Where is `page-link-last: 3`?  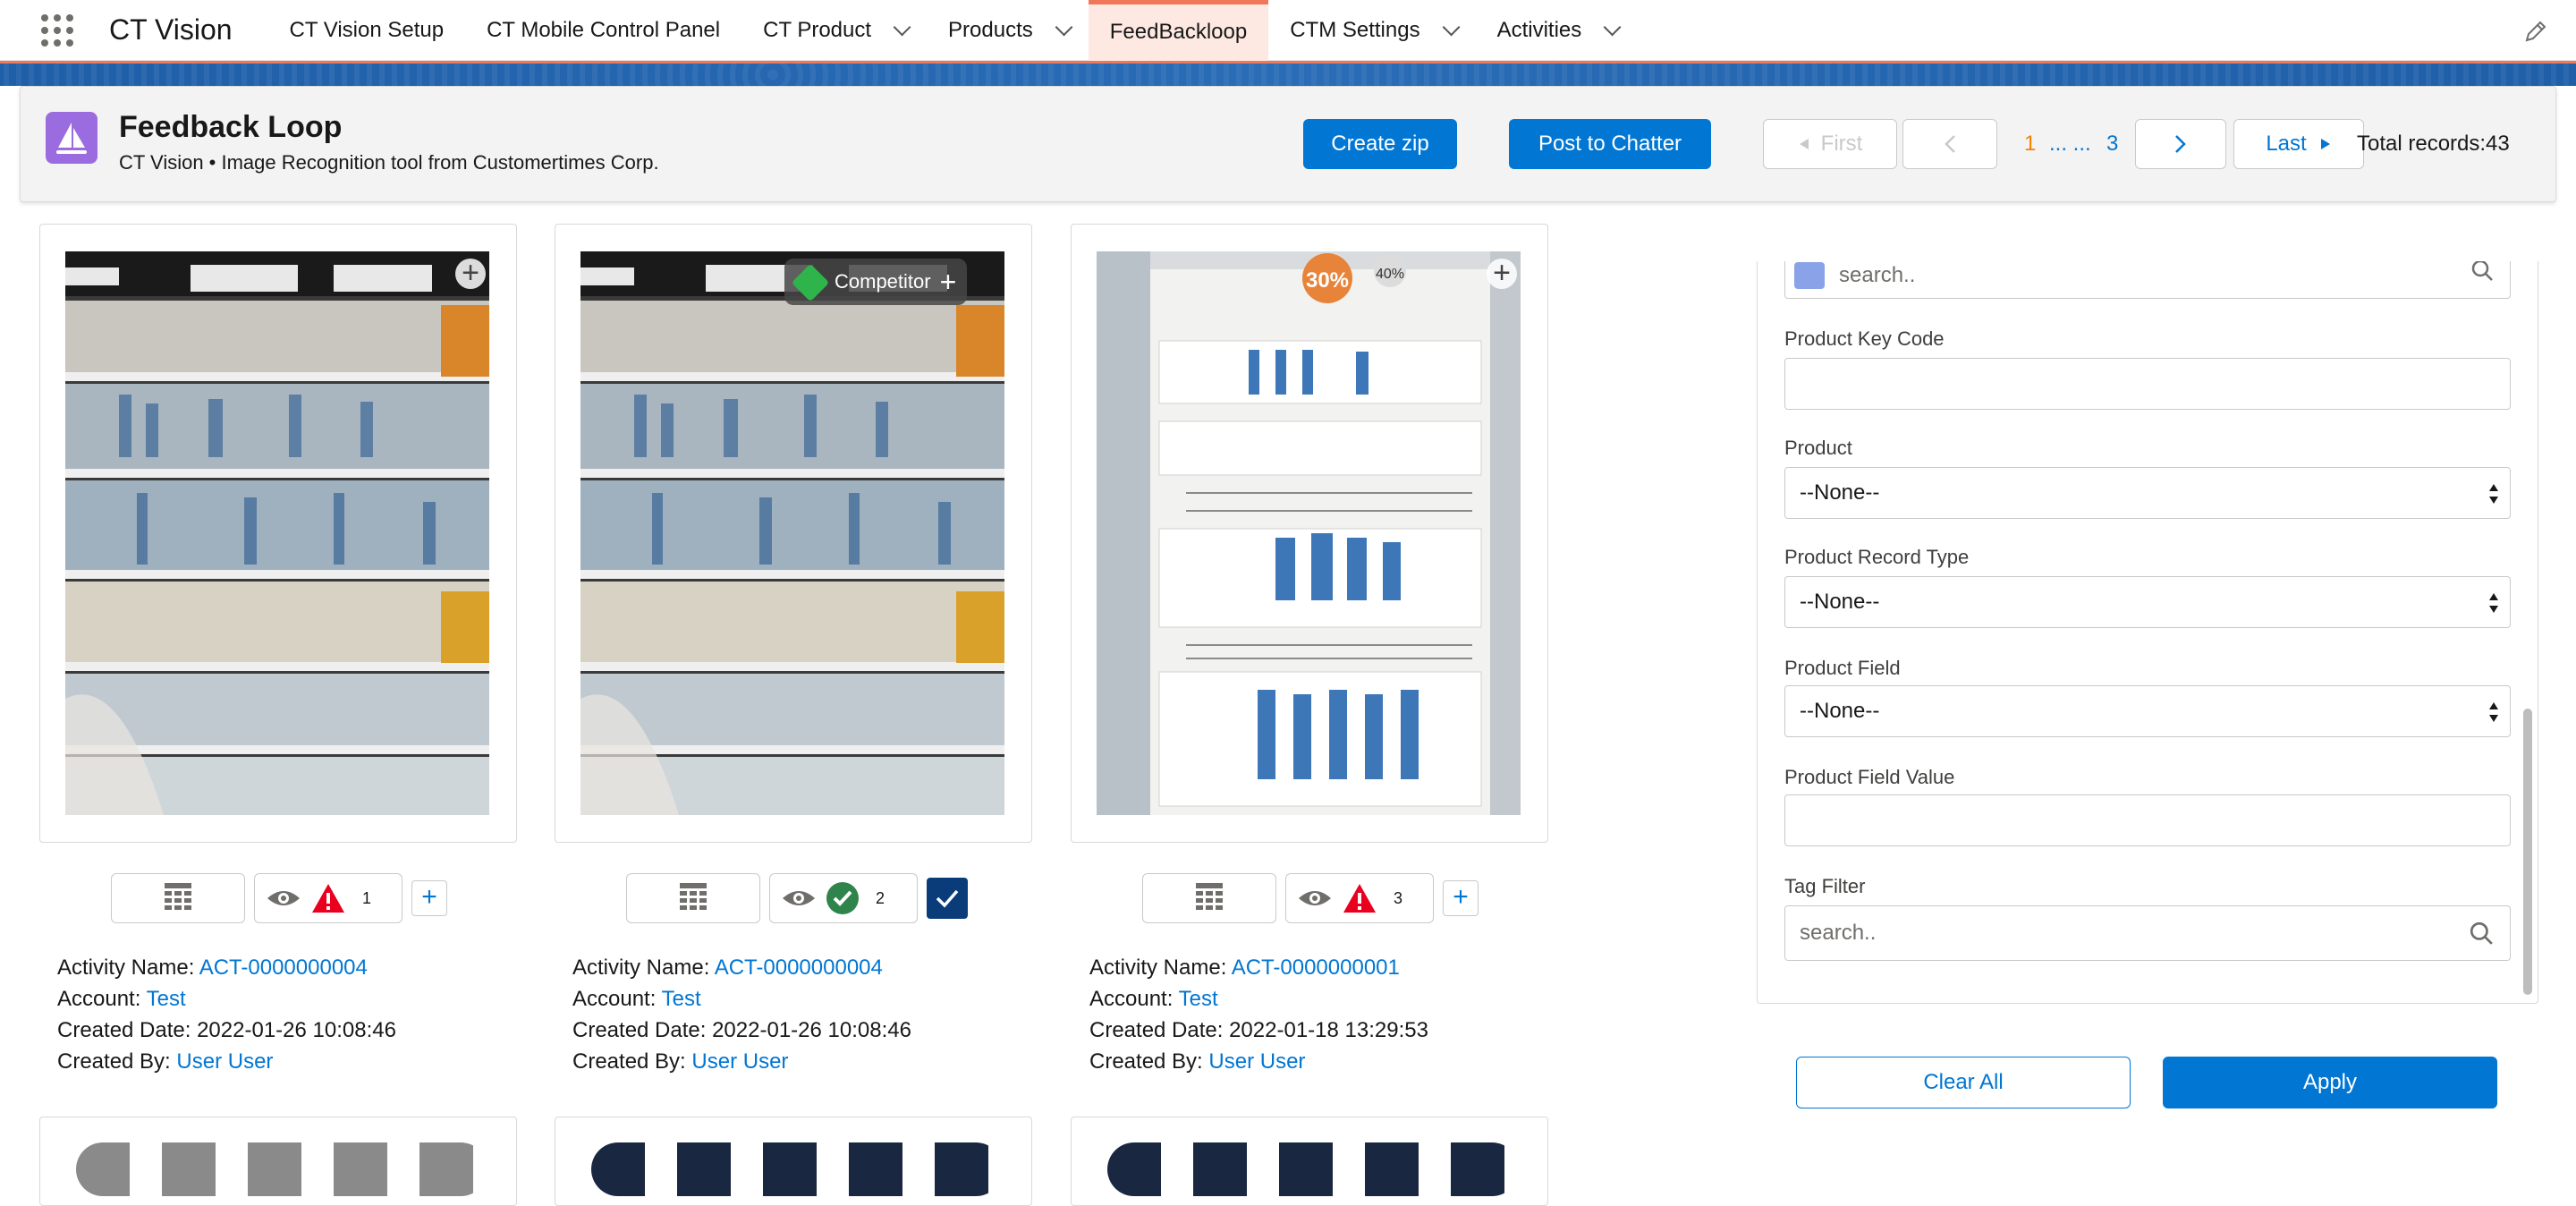
page-link-last: 3 is located at coordinates (2112, 144).